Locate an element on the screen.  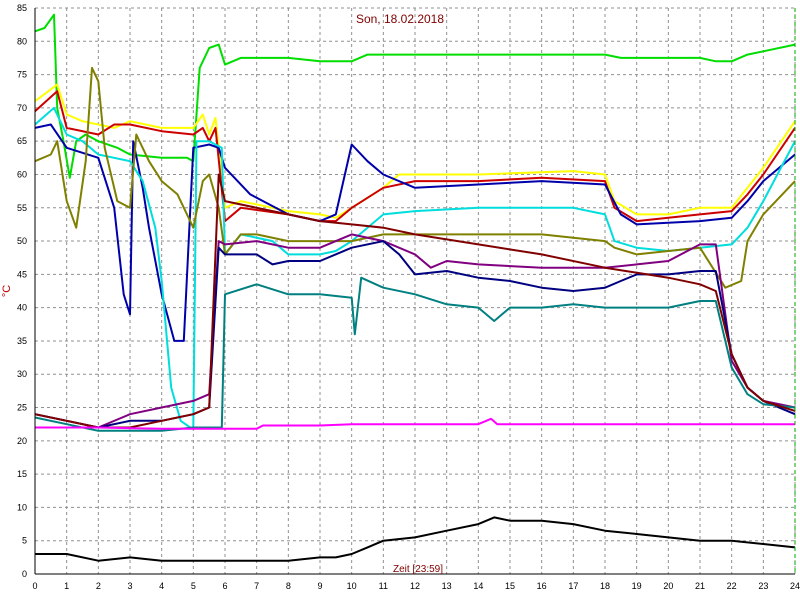
y-tick-label: 85 is located at coordinates (22, 8).